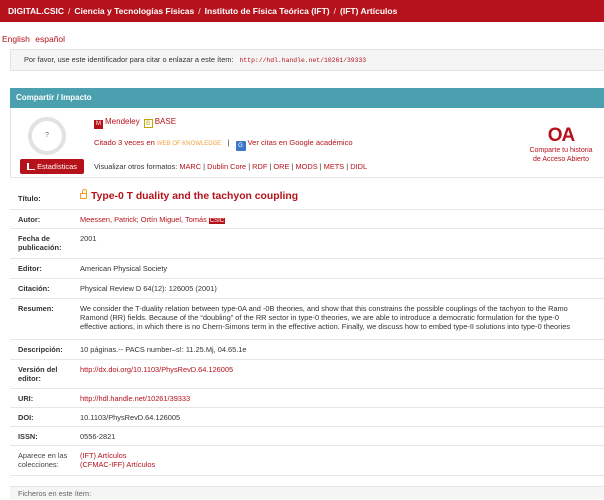  What do you see at coordinates (83, 194) in the screenshot?
I see `open-access-lock-icon` at bounding box center [83, 194].